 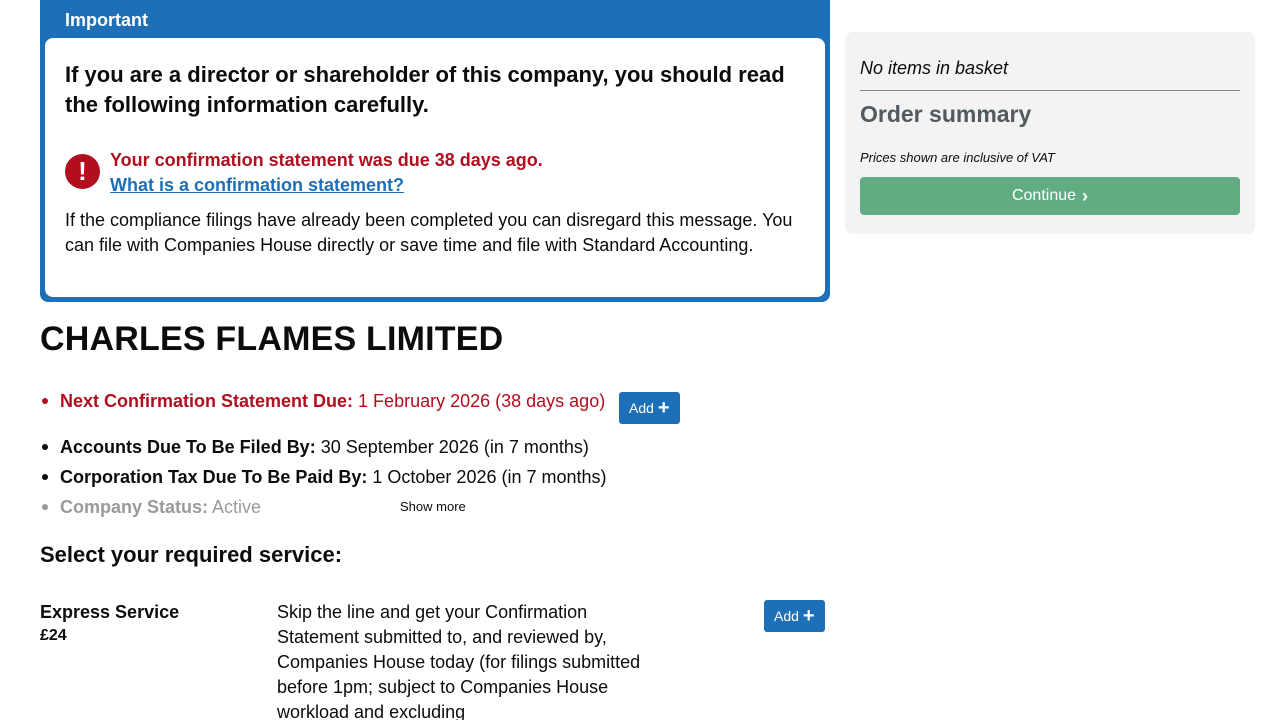 I want to click on basket-empty-message: No items in basket, so click(x=1050, y=61).